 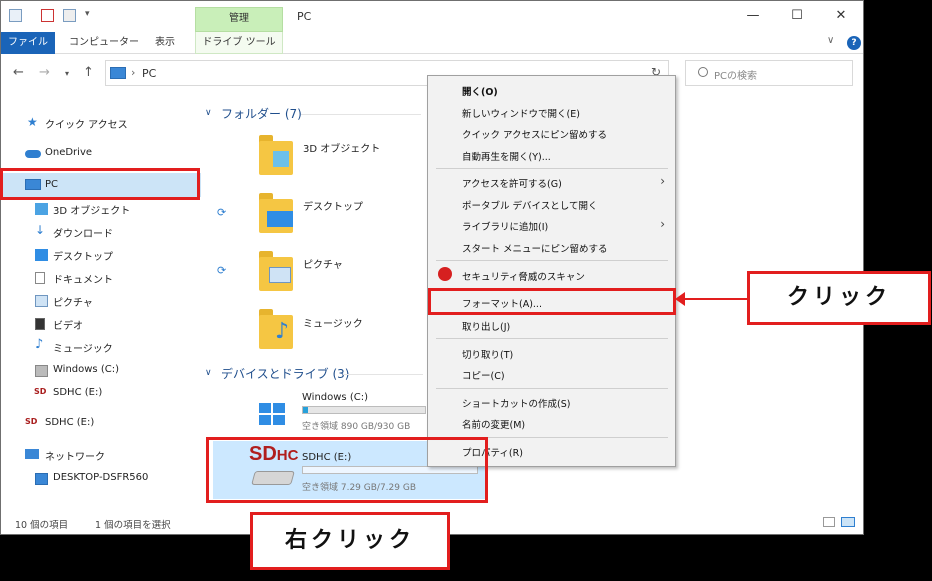 I want to click on properties-icon, so click(x=47, y=15).